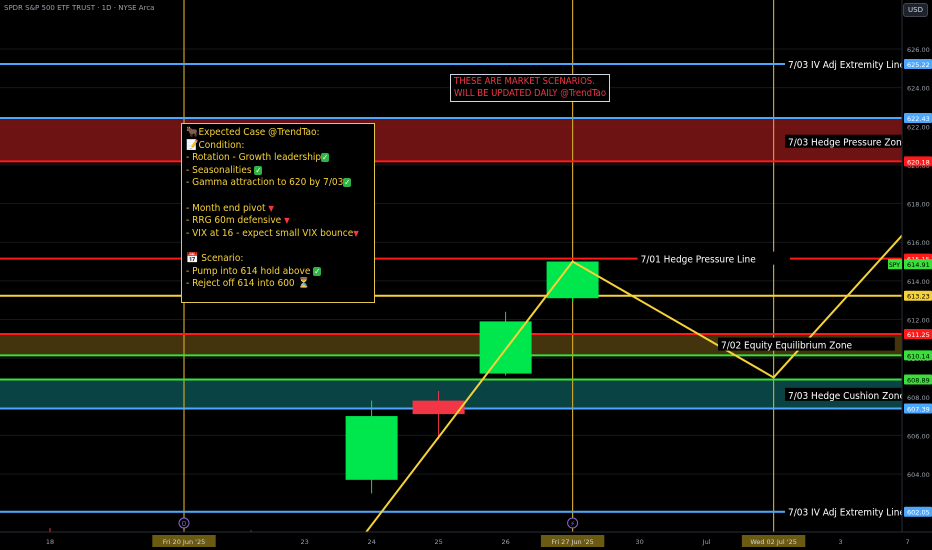 Image resolution: width=932 pixels, height=550 pixels. I want to click on expected-case-line: - Reject off 614 into 600 ⏳, so click(248, 284).